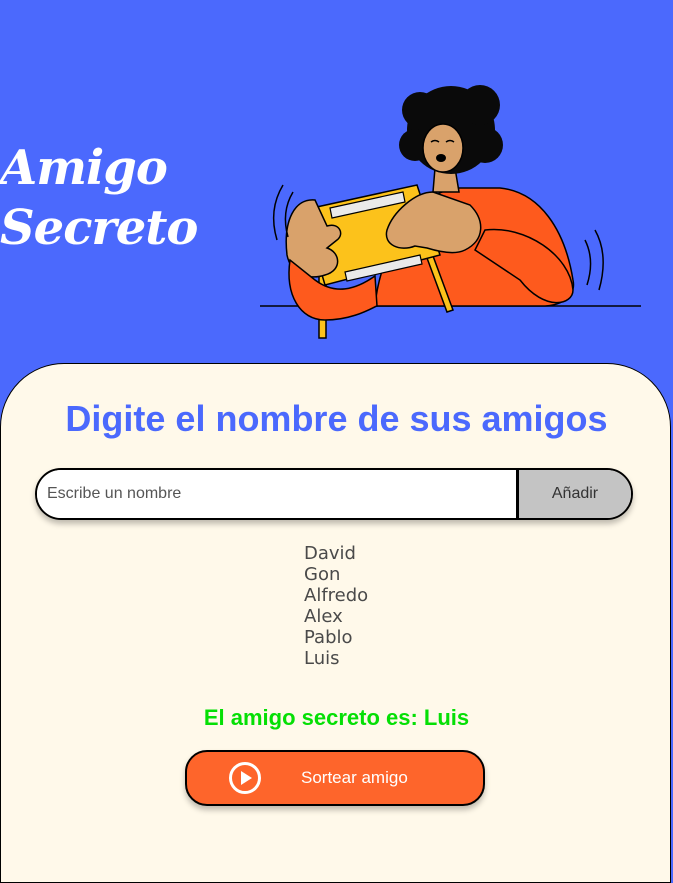  Describe the element at coordinates (322, 658) in the screenshot. I see `list-item: Luis` at that location.